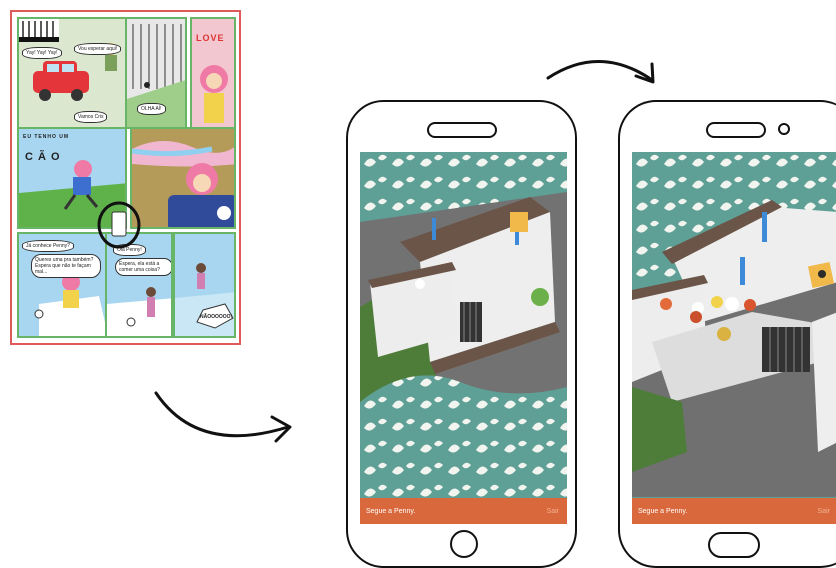  I want to click on comic-panel-love: LOVE, so click(213, 73).